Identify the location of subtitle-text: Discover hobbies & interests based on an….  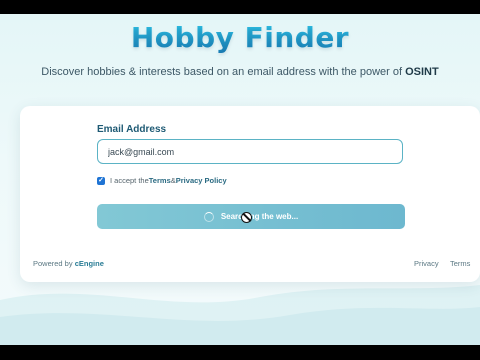
(223, 72).